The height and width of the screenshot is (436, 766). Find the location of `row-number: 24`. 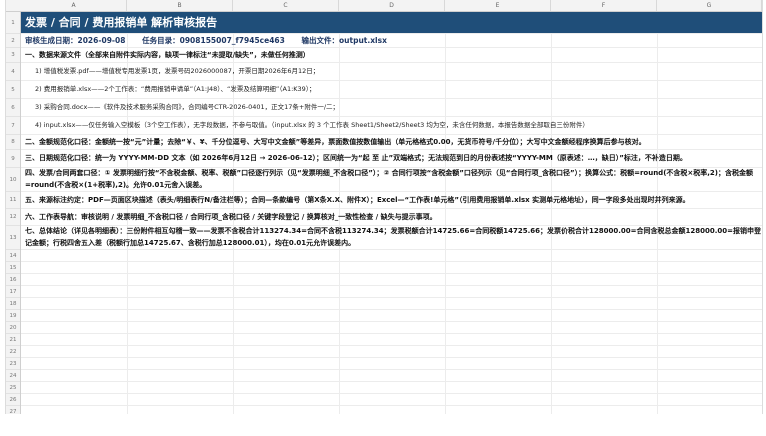

row-number: 24 is located at coordinates (13, 376).